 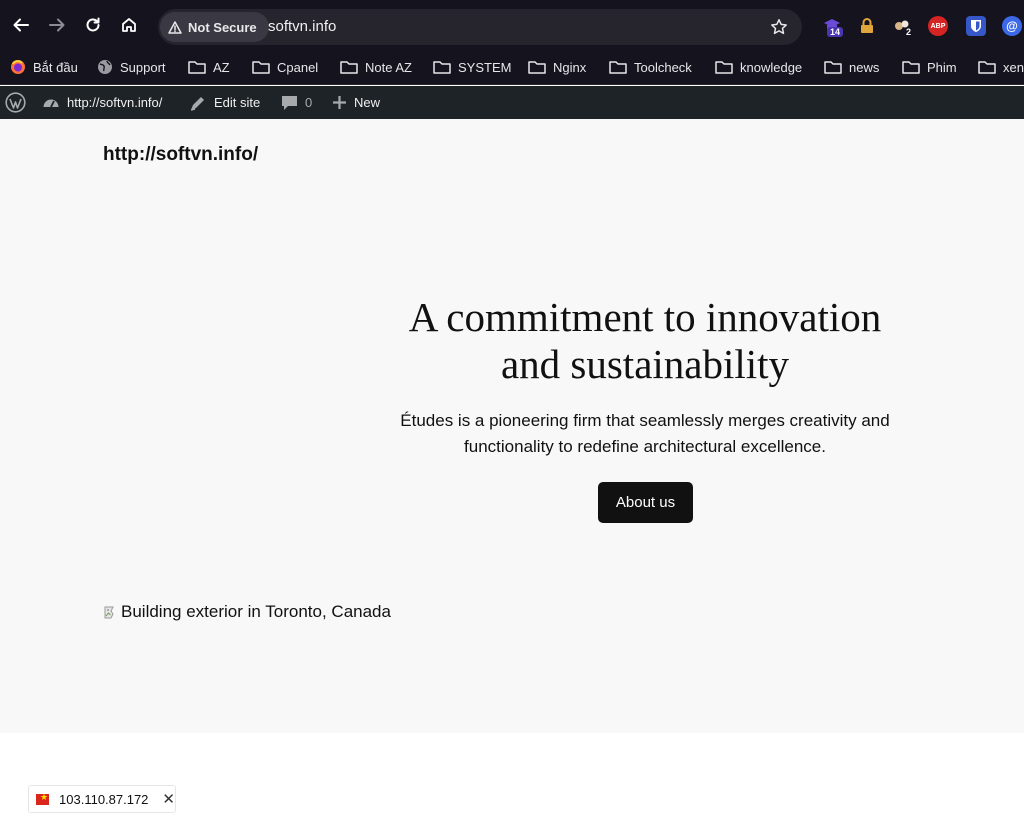 I want to click on building-image: Building exterior in Toronto, Canada, so click(x=247, y=612).